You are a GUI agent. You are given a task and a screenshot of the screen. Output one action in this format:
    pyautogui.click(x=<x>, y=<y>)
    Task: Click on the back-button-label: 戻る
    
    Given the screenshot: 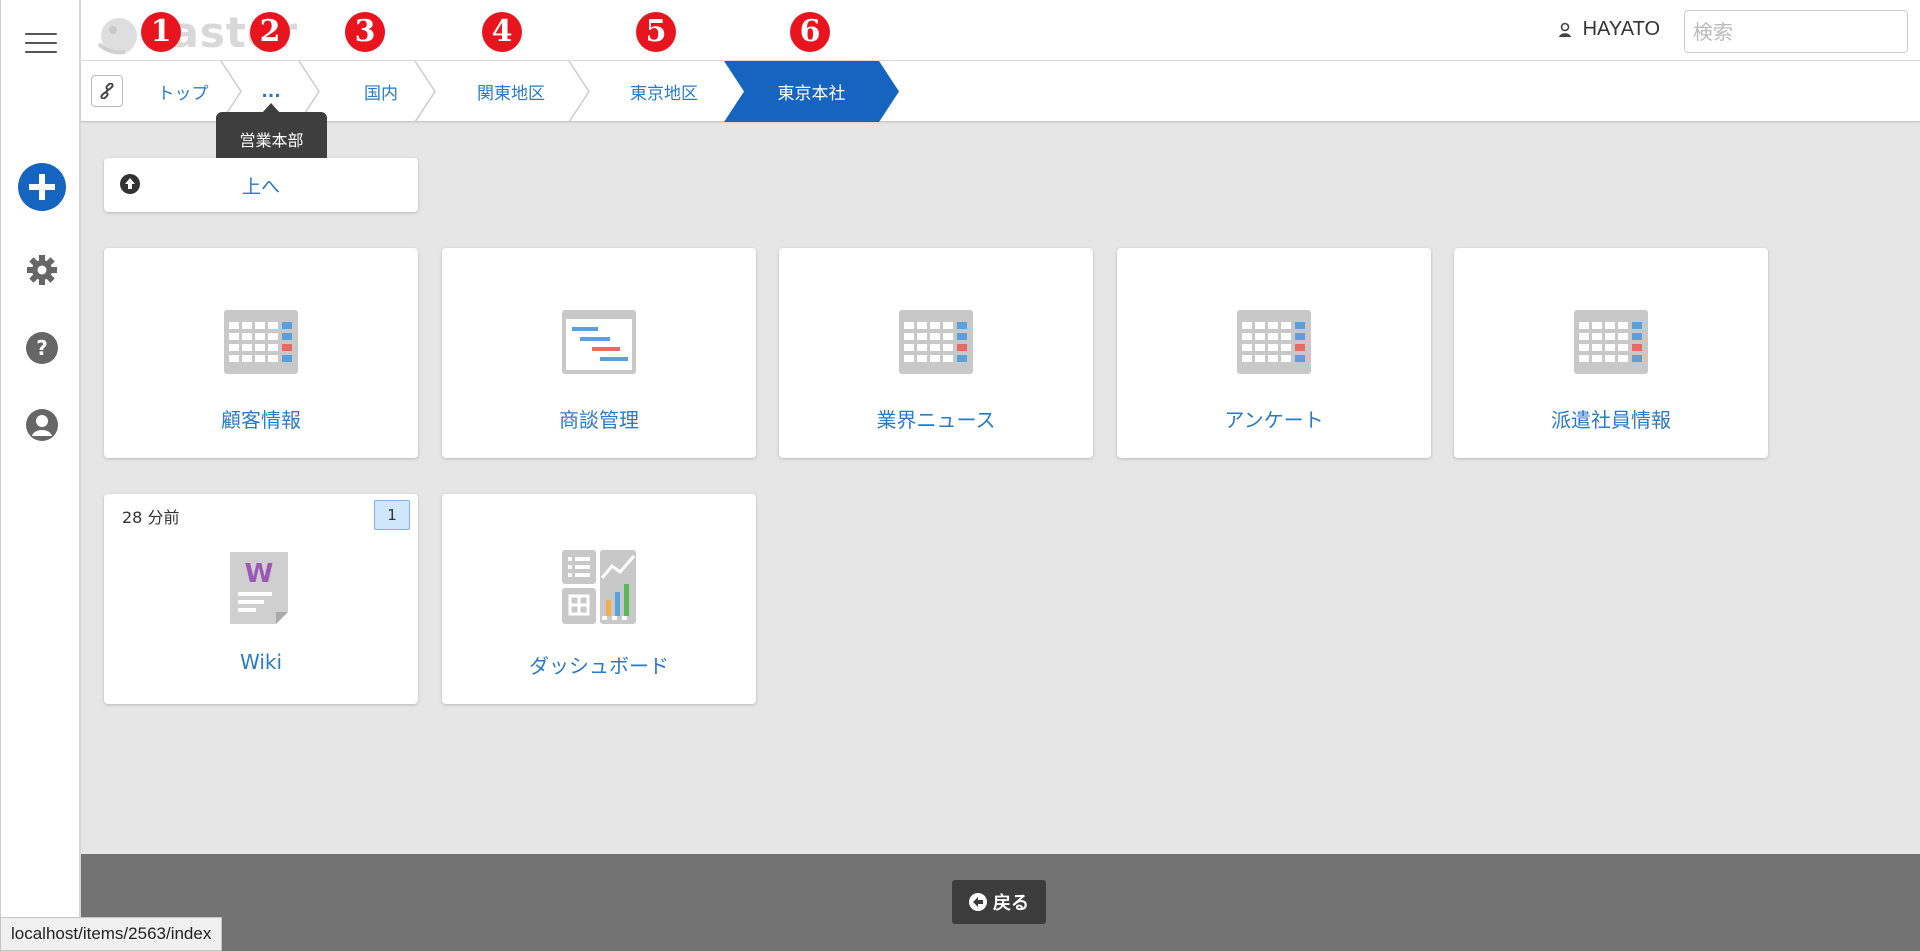 What is the action you would take?
    pyautogui.click(x=1011, y=903)
    